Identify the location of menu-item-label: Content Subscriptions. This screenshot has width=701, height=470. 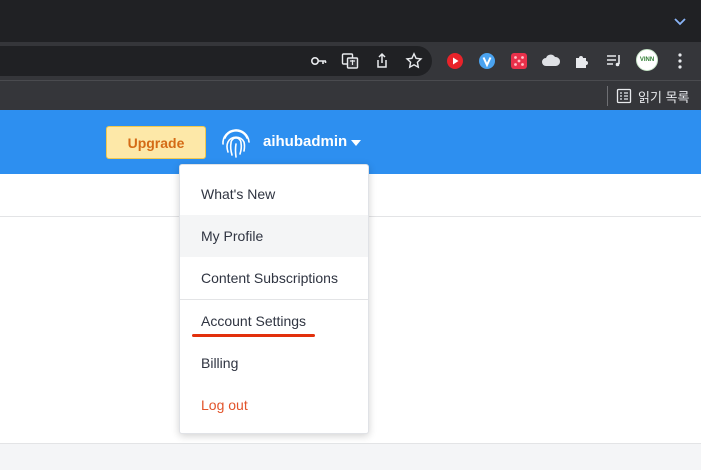
(269, 278).